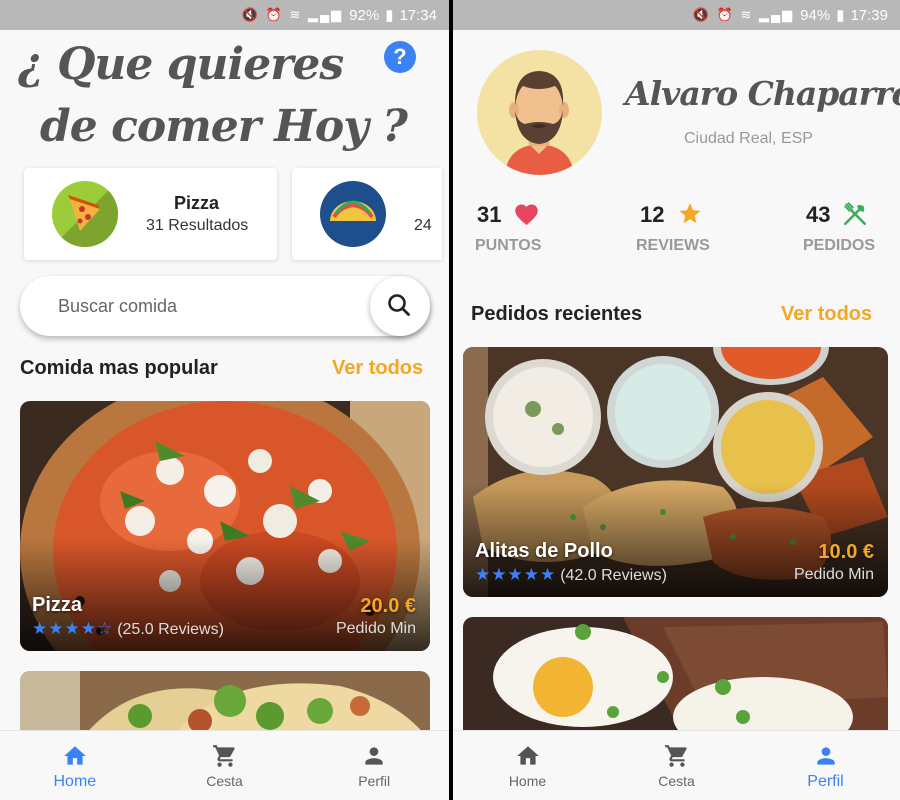  What do you see at coordinates (855, 214) in the screenshot?
I see `utensils-icon` at bounding box center [855, 214].